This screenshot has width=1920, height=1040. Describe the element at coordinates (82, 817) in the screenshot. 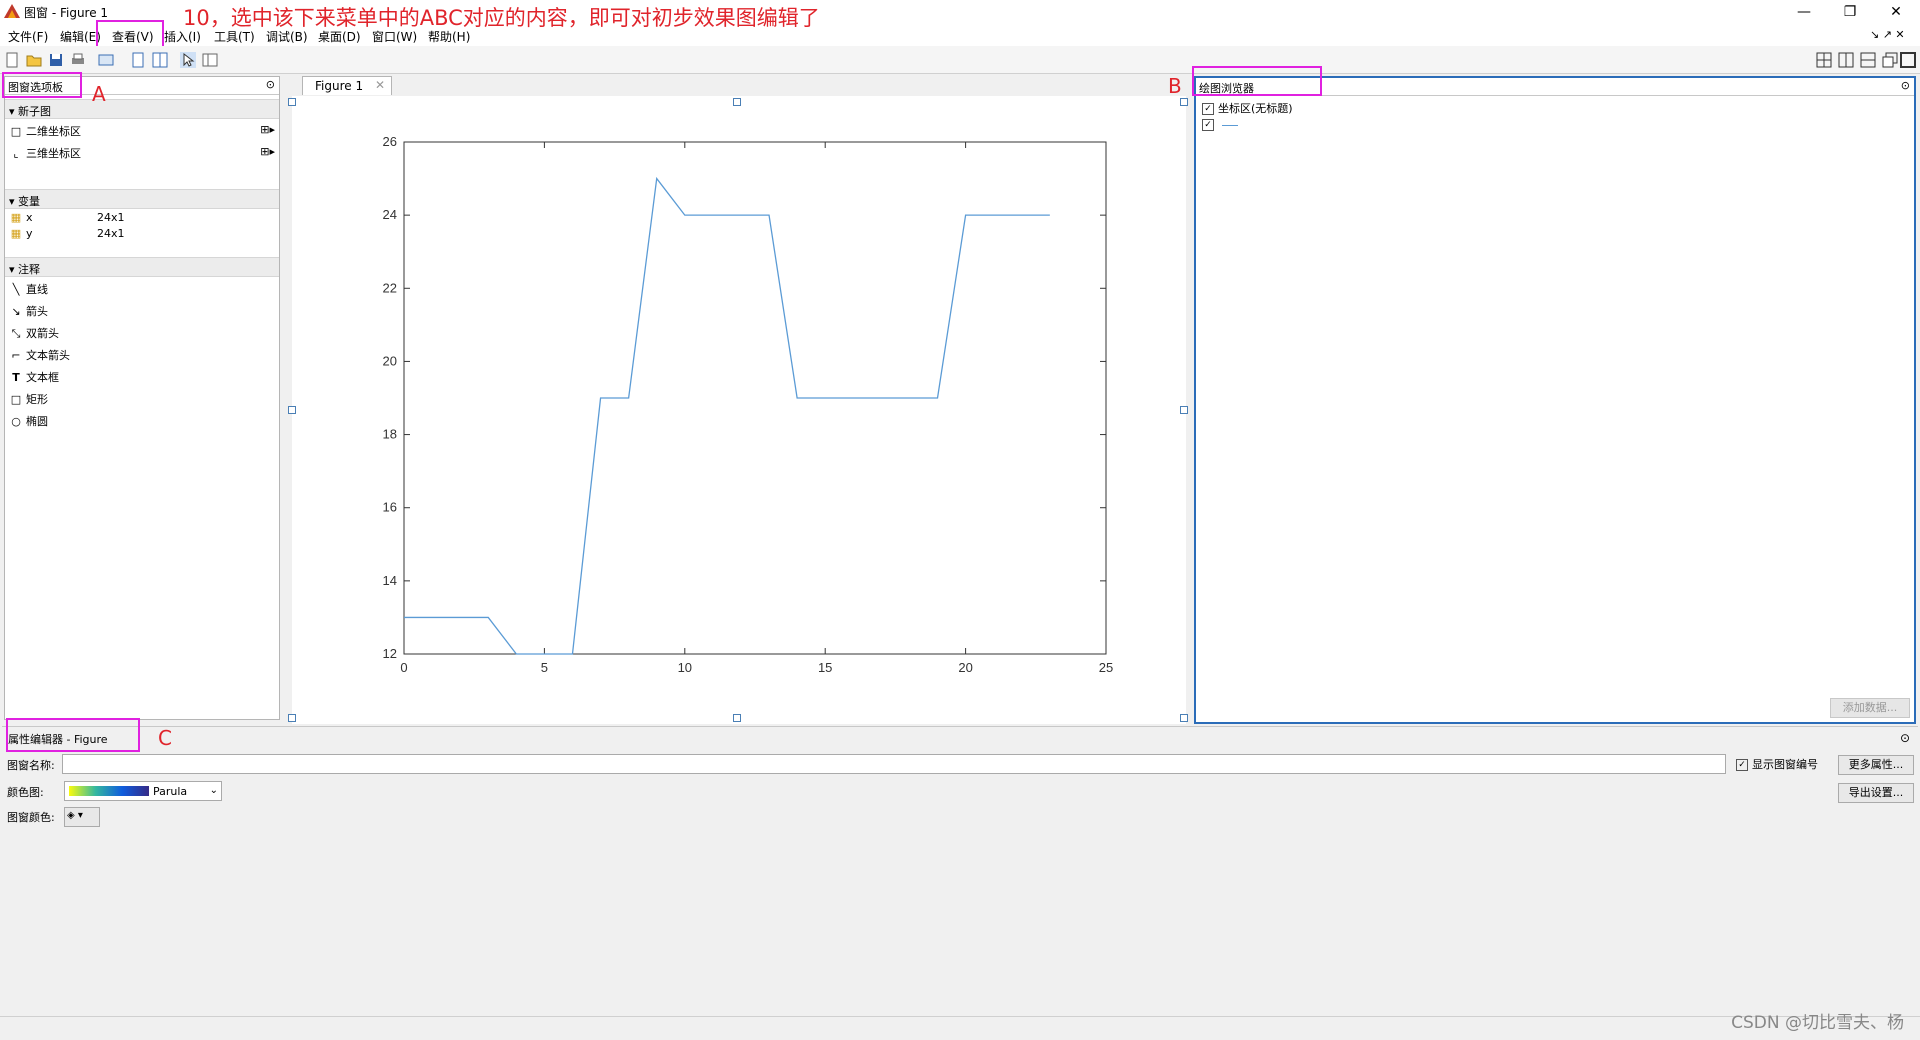

I see `figure-color-picker: ◈ ▾` at that location.